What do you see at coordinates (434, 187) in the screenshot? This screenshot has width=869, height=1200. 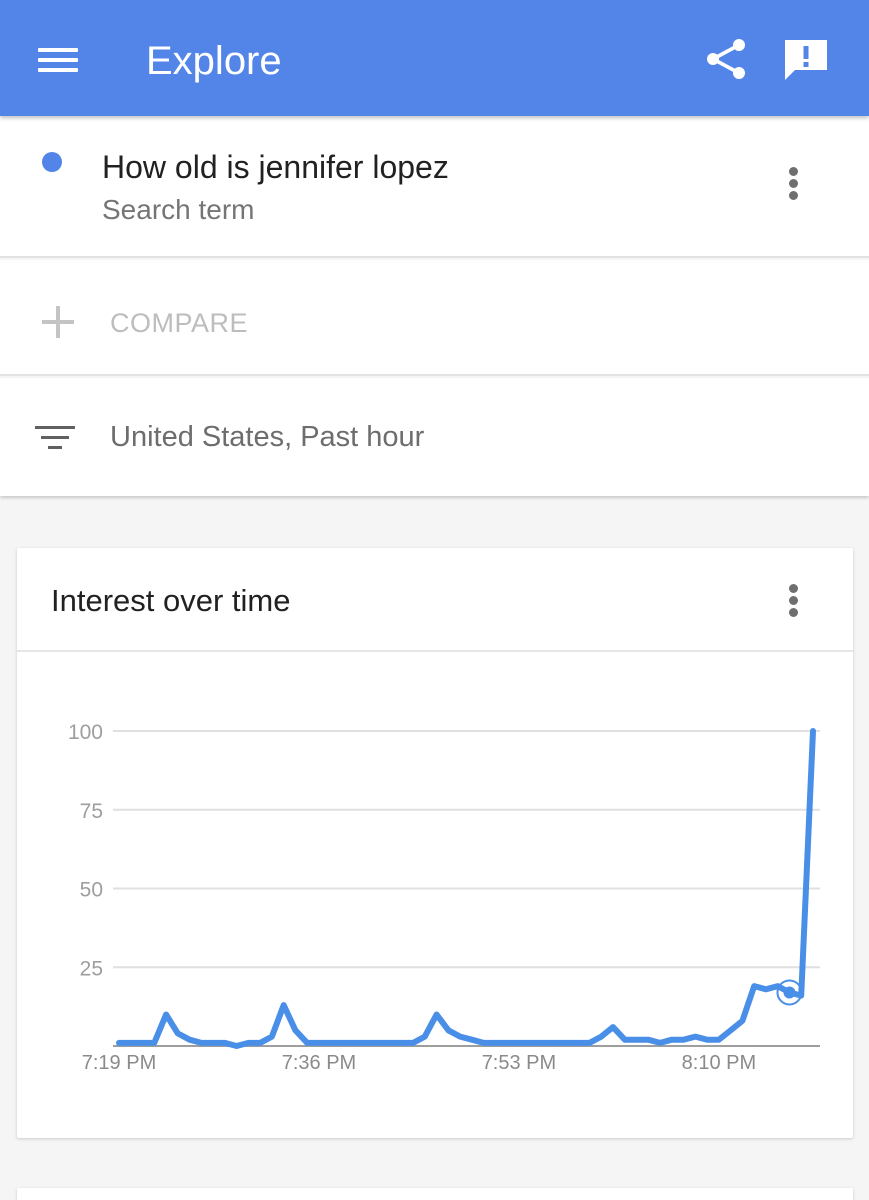 I see `search-term-row` at bounding box center [434, 187].